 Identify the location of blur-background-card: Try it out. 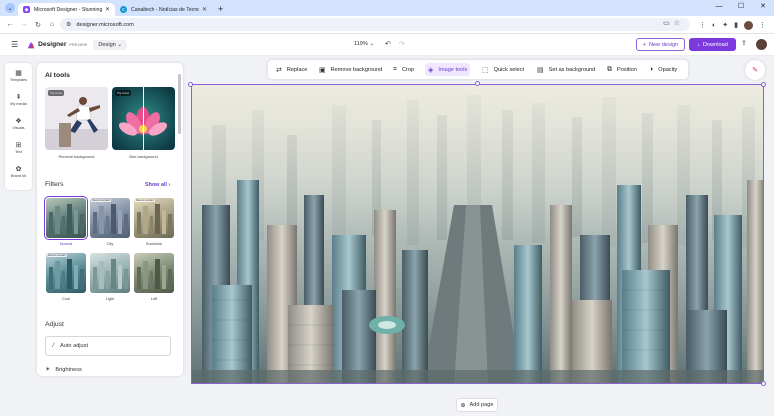
(143, 118).